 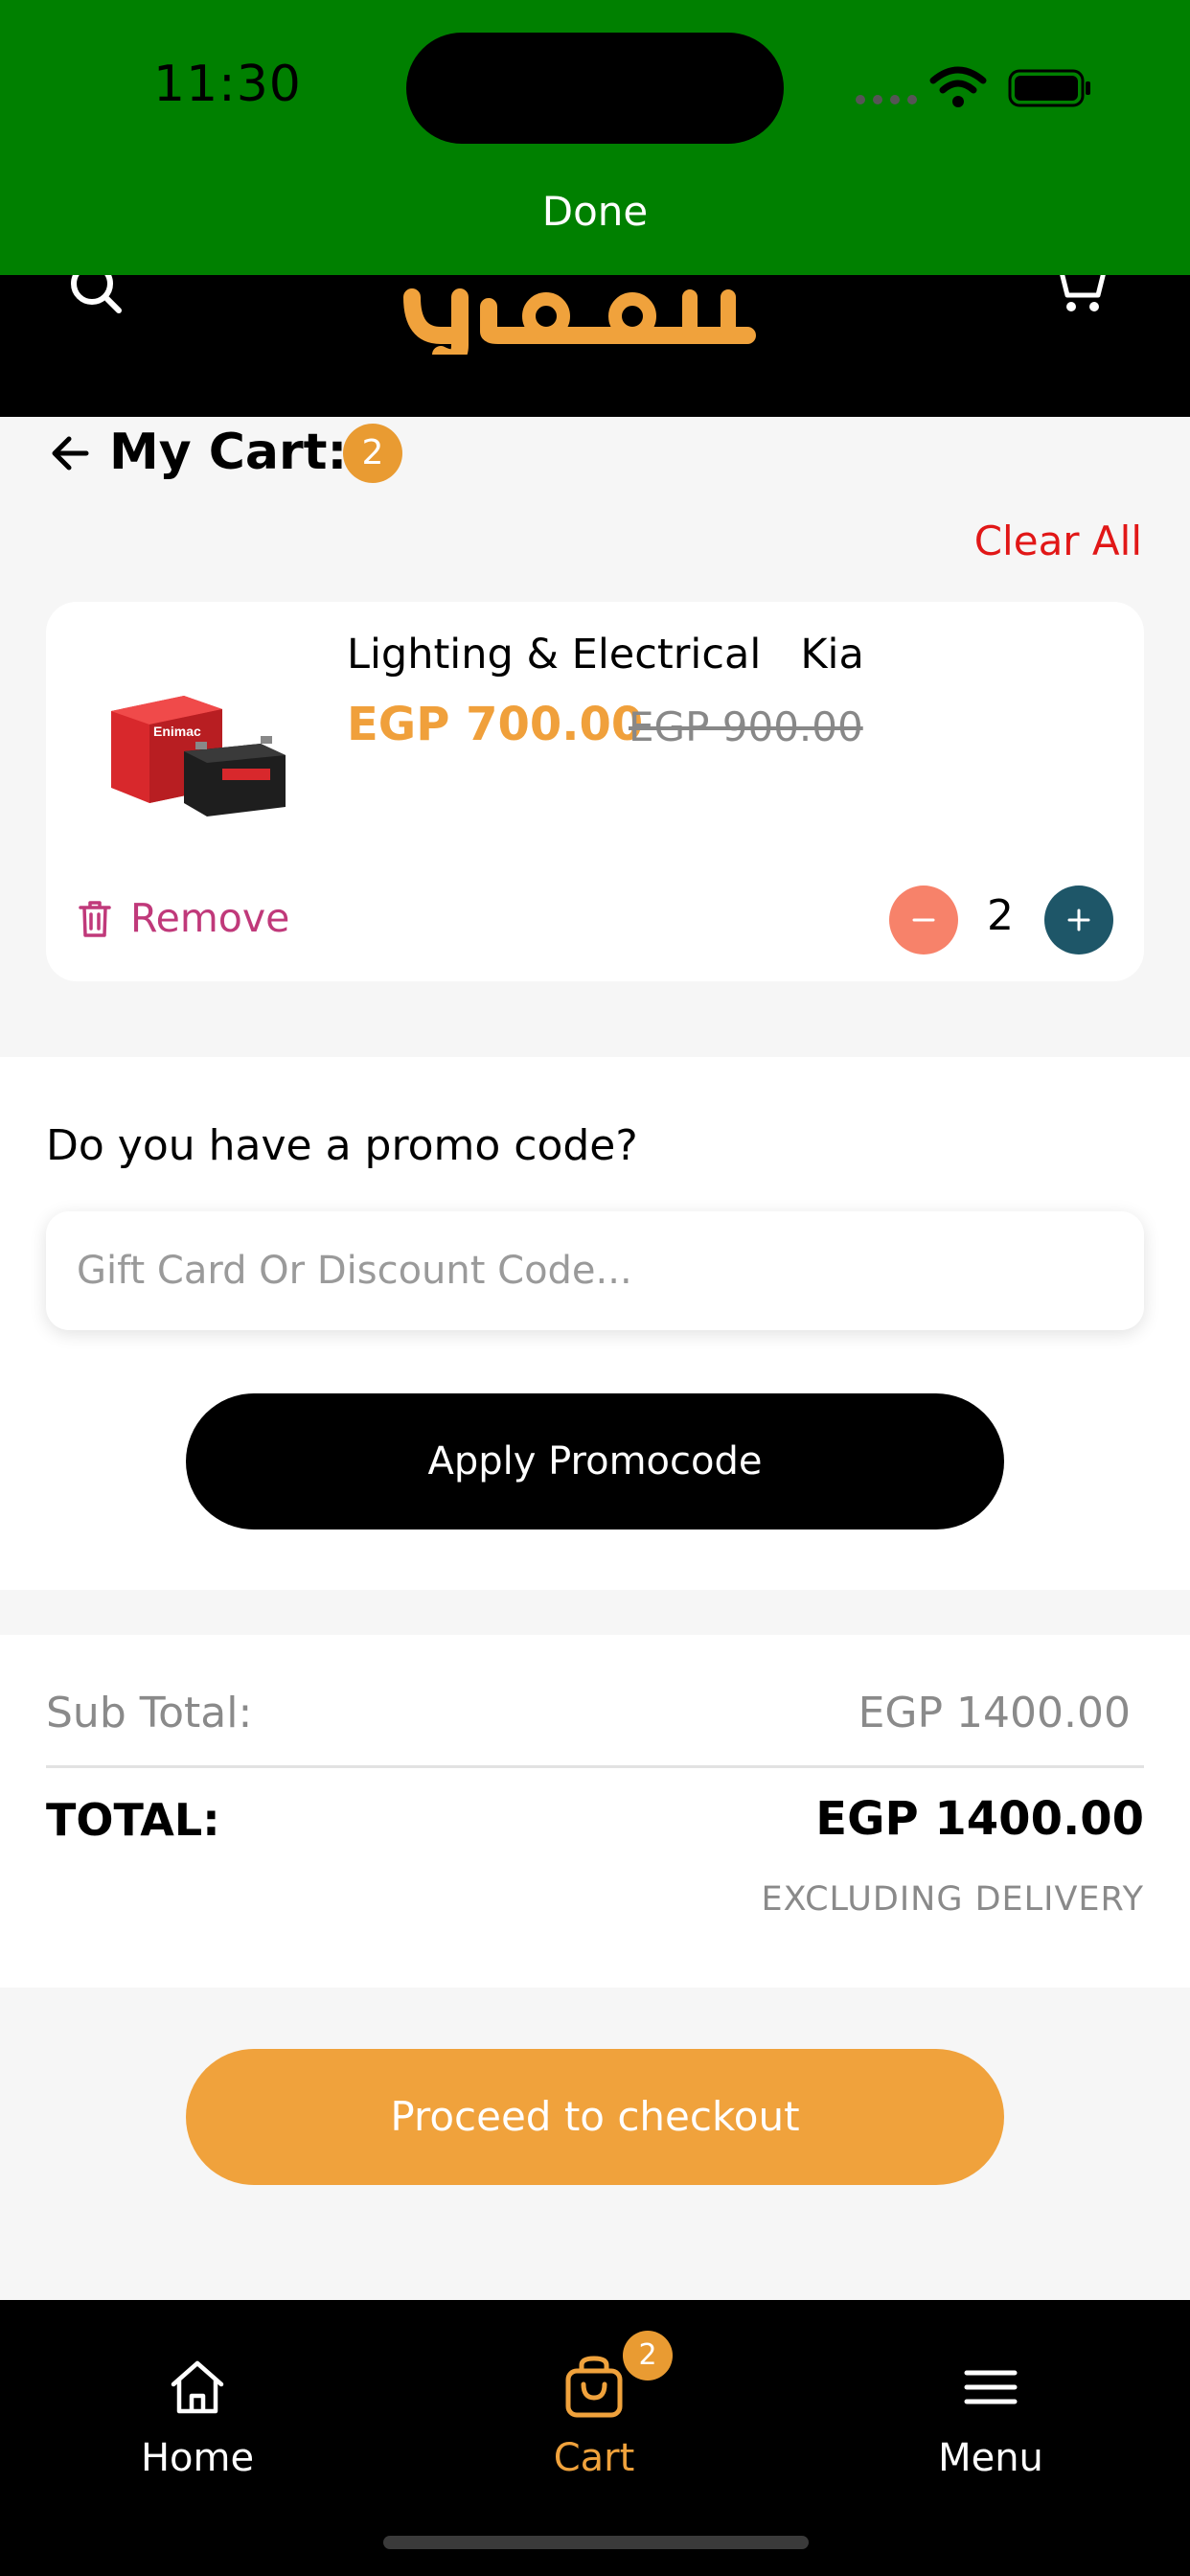 What do you see at coordinates (342, 1145) in the screenshot?
I see `promo-question: Do you have a promo code?` at bounding box center [342, 1145].